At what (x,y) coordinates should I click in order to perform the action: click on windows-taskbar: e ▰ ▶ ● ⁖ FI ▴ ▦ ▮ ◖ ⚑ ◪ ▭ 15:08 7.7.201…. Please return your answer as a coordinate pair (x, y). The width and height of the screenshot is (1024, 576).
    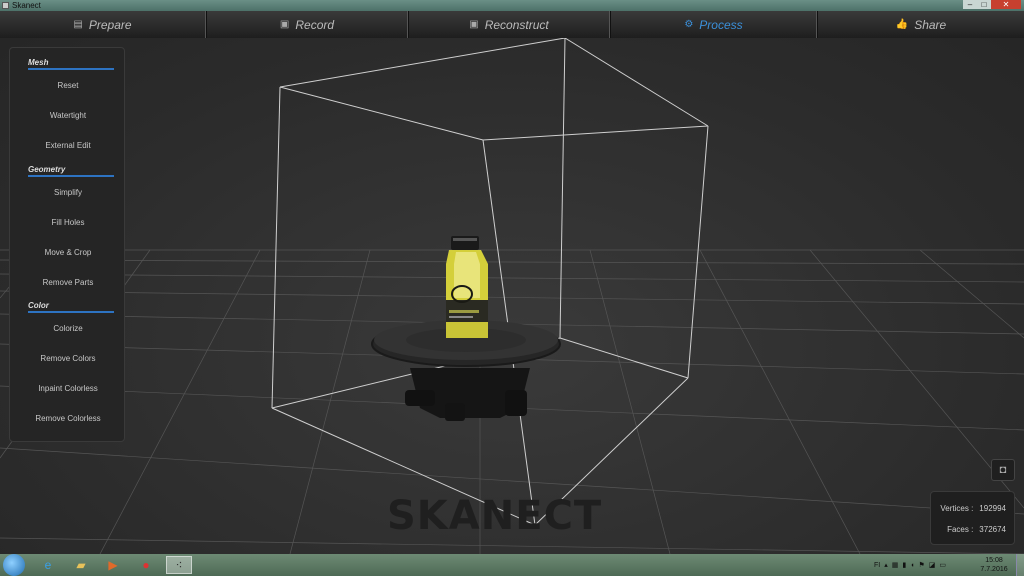
    Looking at the image, I should click on (512, 565).